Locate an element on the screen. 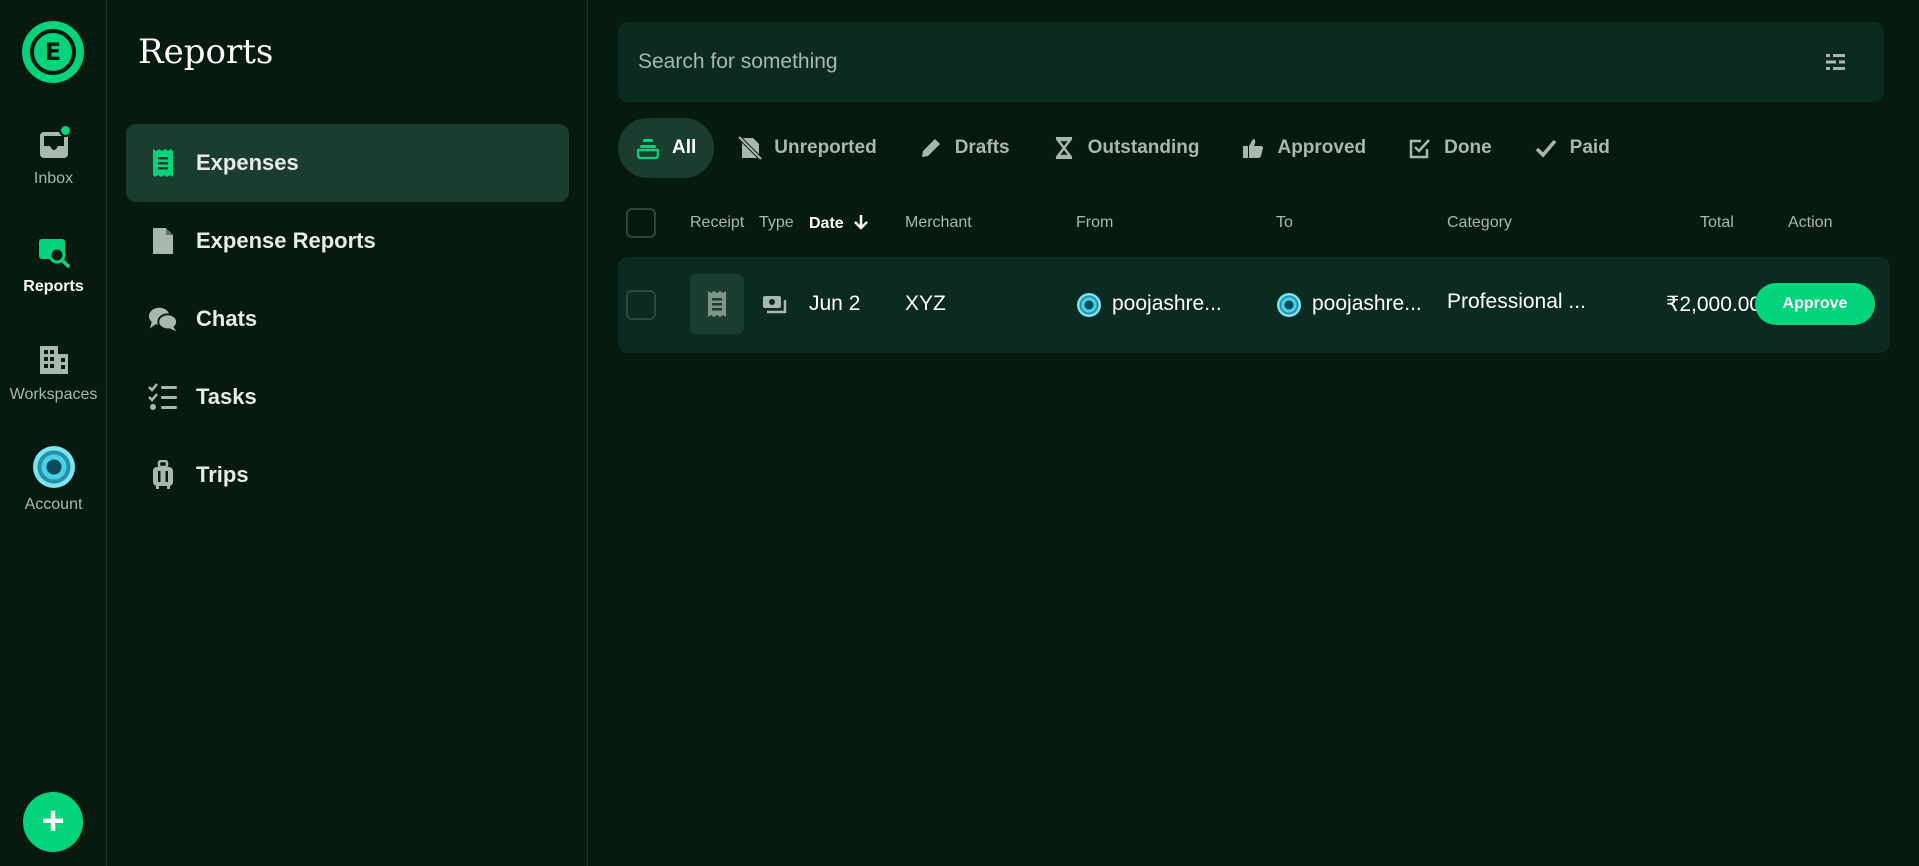 The height and width of the screenshot is (866, 1919). column-from: From is located at coordinates (1094, 223).